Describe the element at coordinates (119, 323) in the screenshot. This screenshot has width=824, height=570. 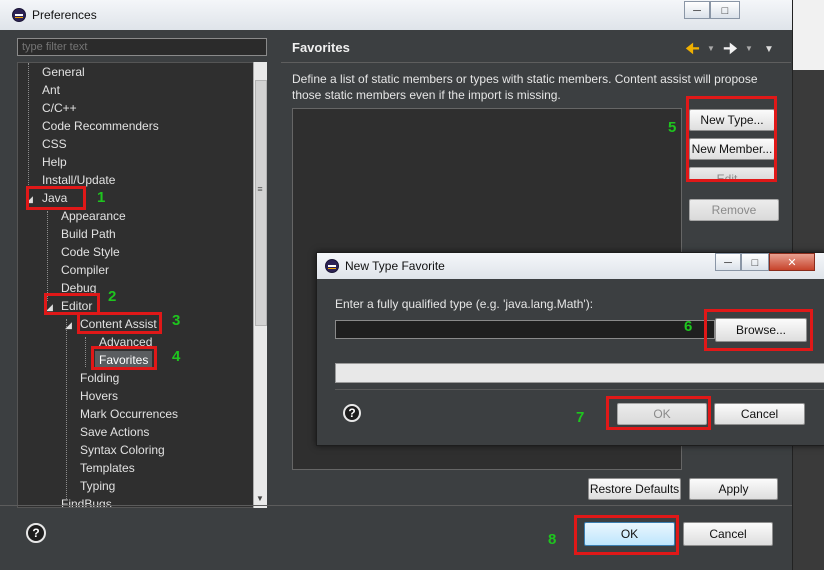
I see `annotation-box-content-assist` at that location.